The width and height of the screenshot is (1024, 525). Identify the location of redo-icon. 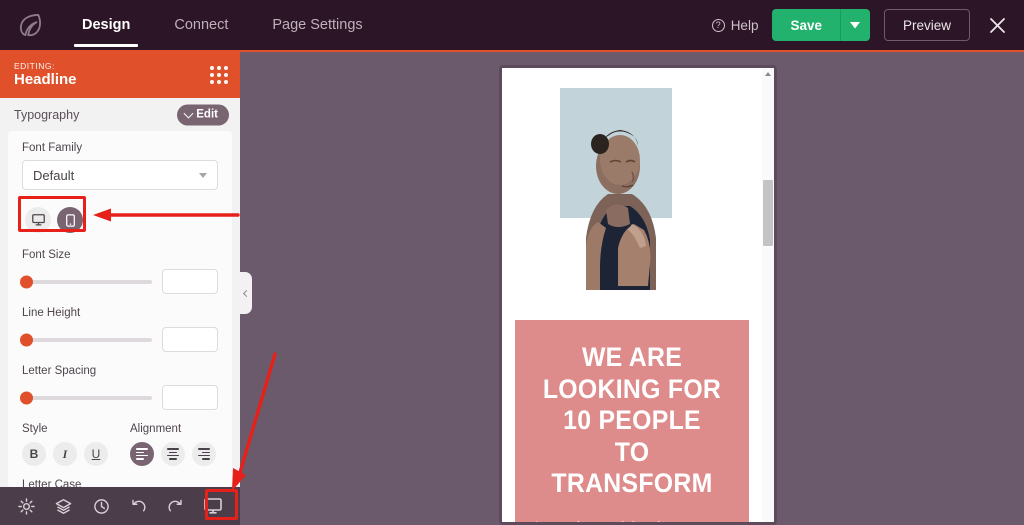
(175, 505).